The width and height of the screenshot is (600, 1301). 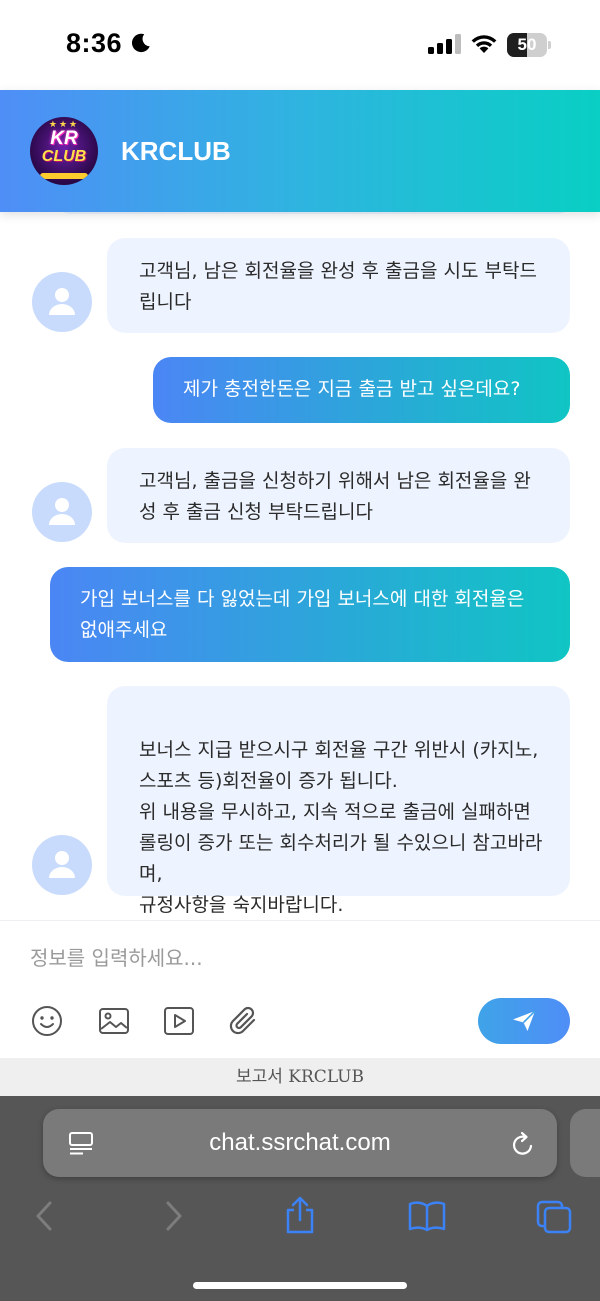 What do you see at coordinates (44, 1216) in the screenshot?
I see `back-icon` at bounding box center [44, 1216].